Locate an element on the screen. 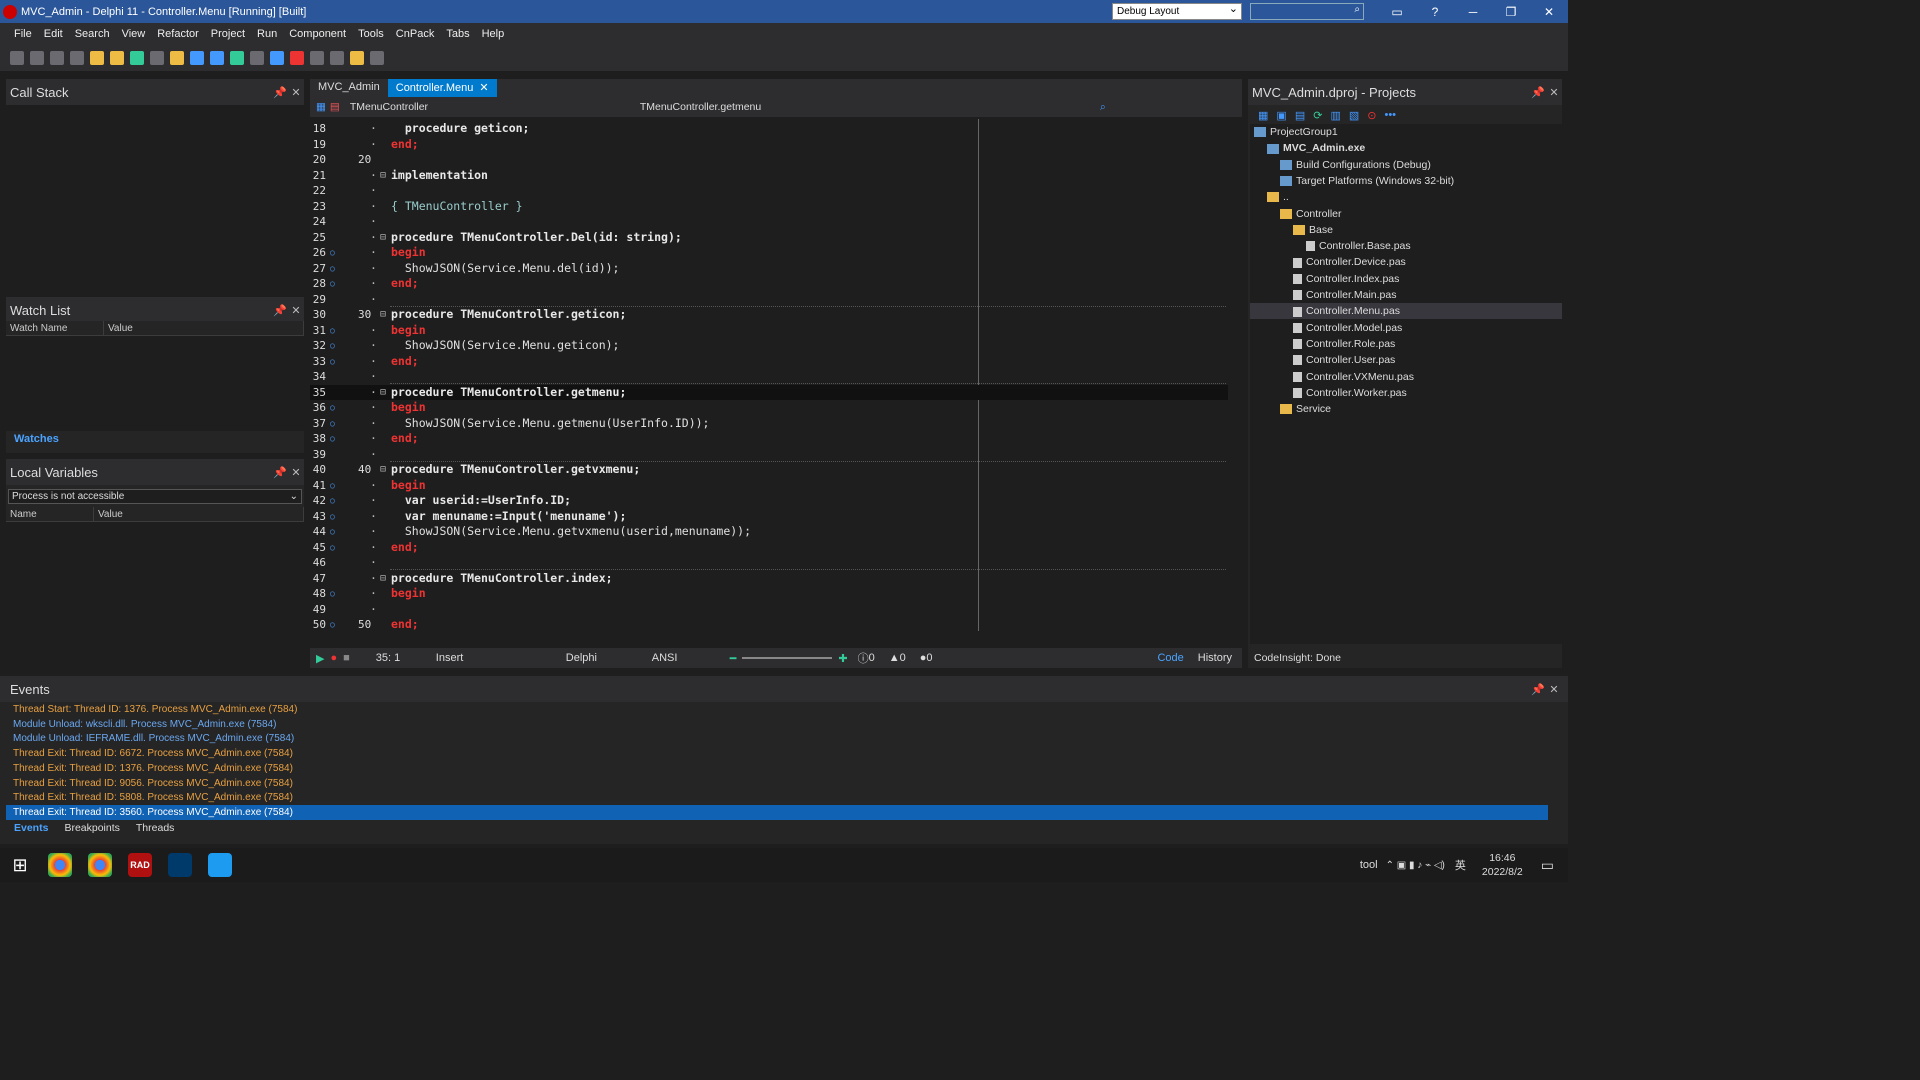  save-all-icon is located at coordinates (157, 58).